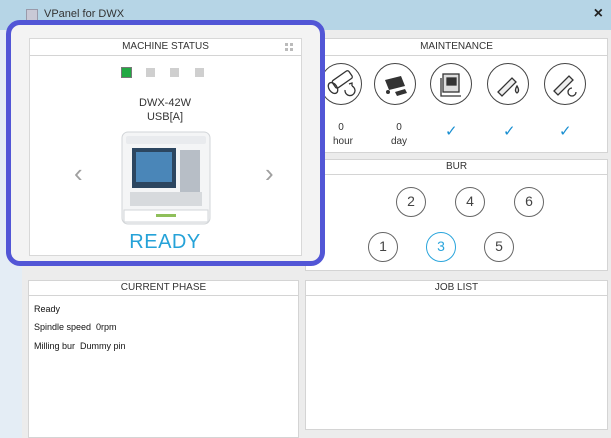  I want to click on bur-slot-2: 2, so click(411, 202).